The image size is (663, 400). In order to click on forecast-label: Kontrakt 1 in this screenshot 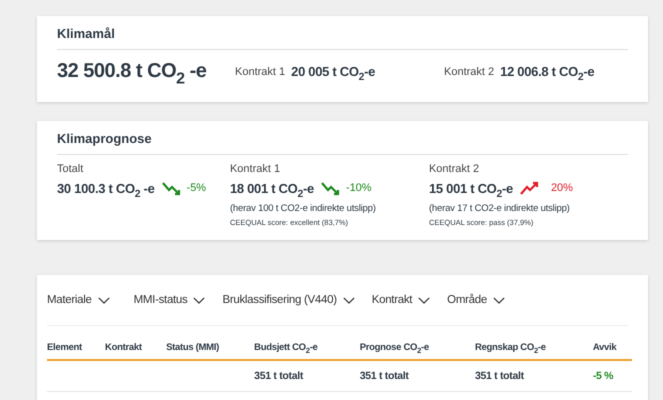, I will do `click(256, 169)`.